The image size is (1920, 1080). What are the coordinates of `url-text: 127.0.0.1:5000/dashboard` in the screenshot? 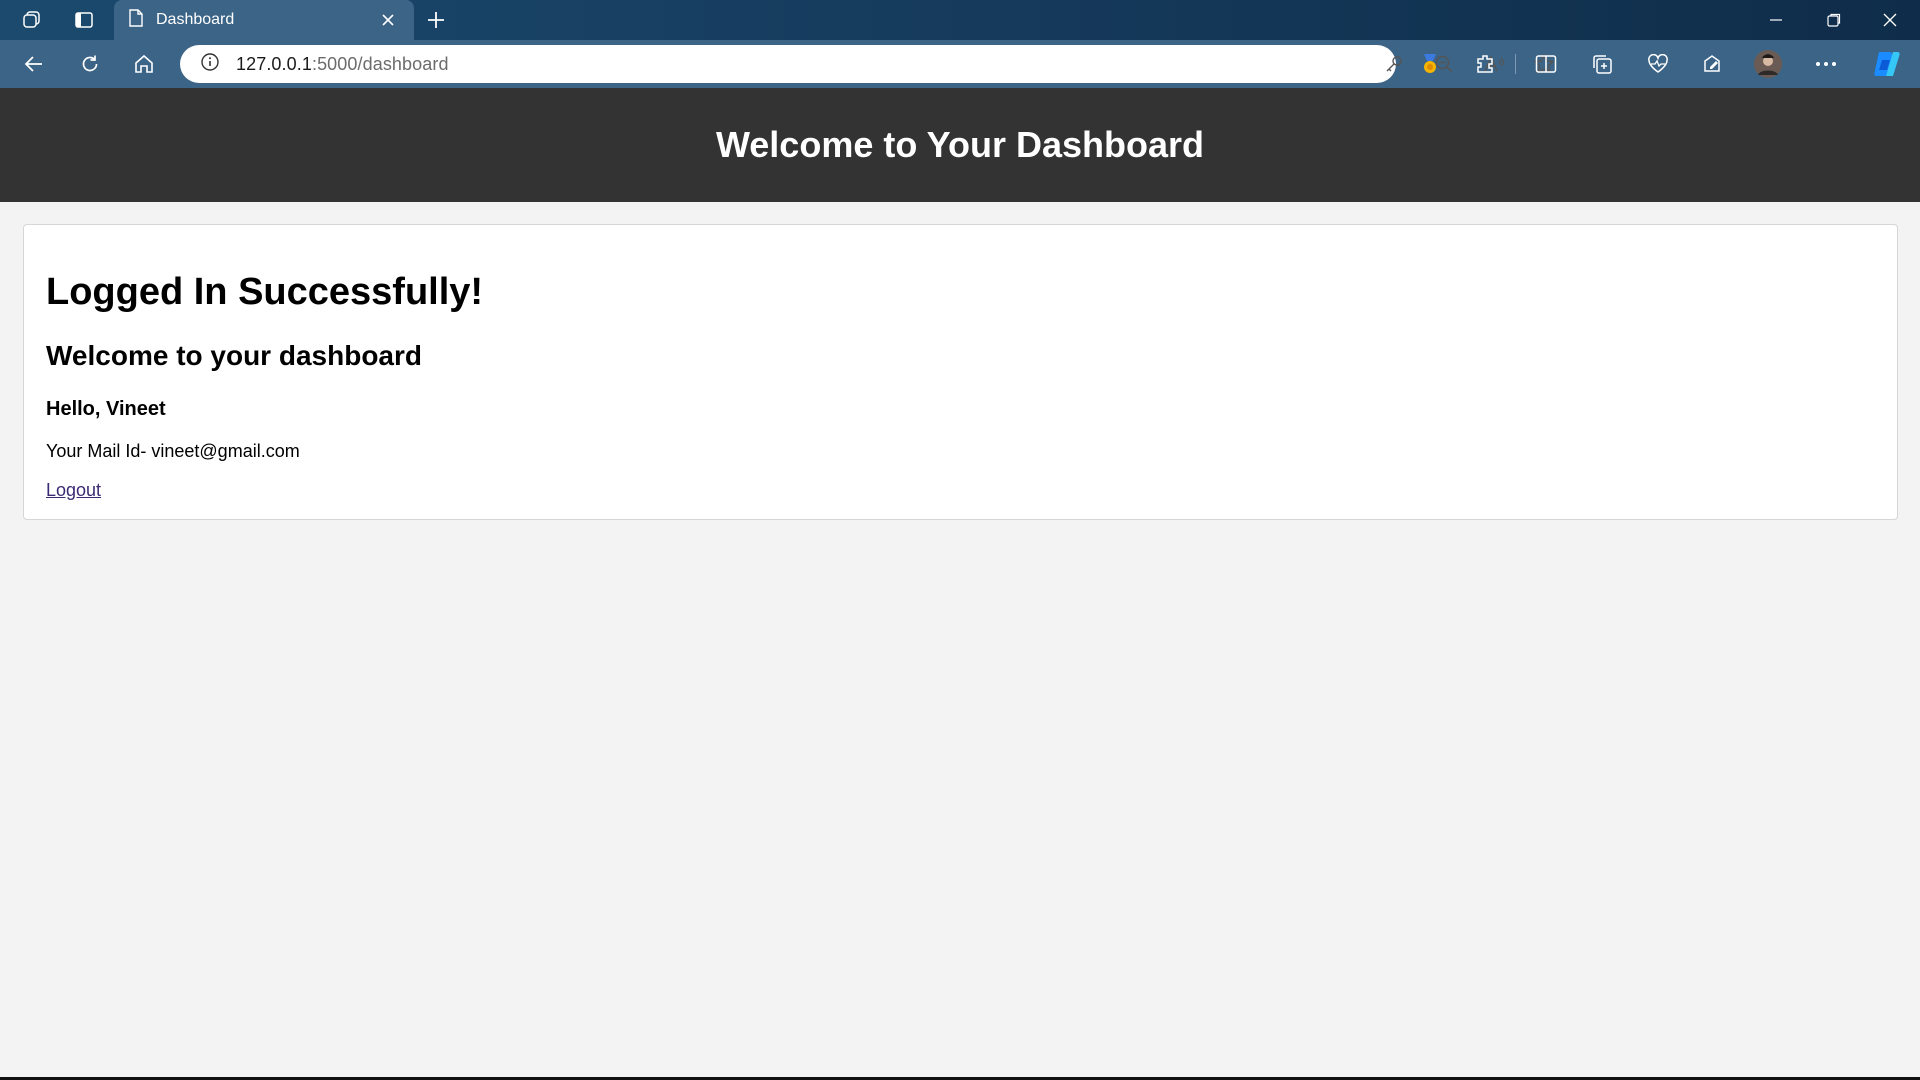 It's located at (342, 64).